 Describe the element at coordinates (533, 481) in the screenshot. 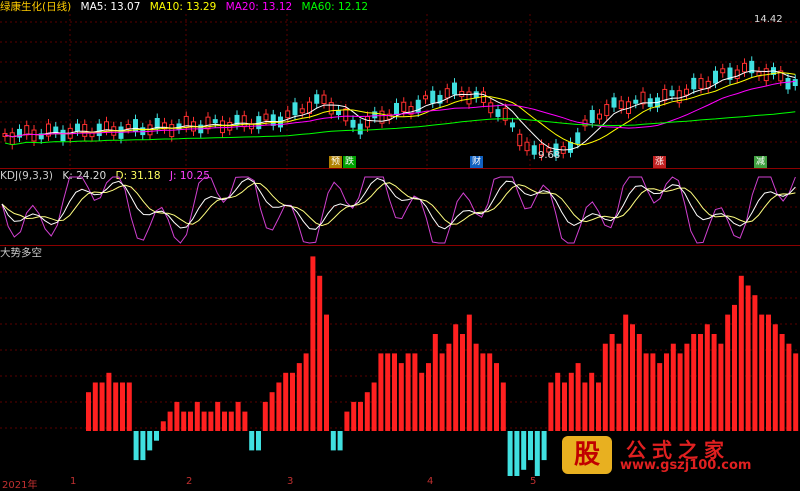

I see `x-axis-label-5: 5` at that location.